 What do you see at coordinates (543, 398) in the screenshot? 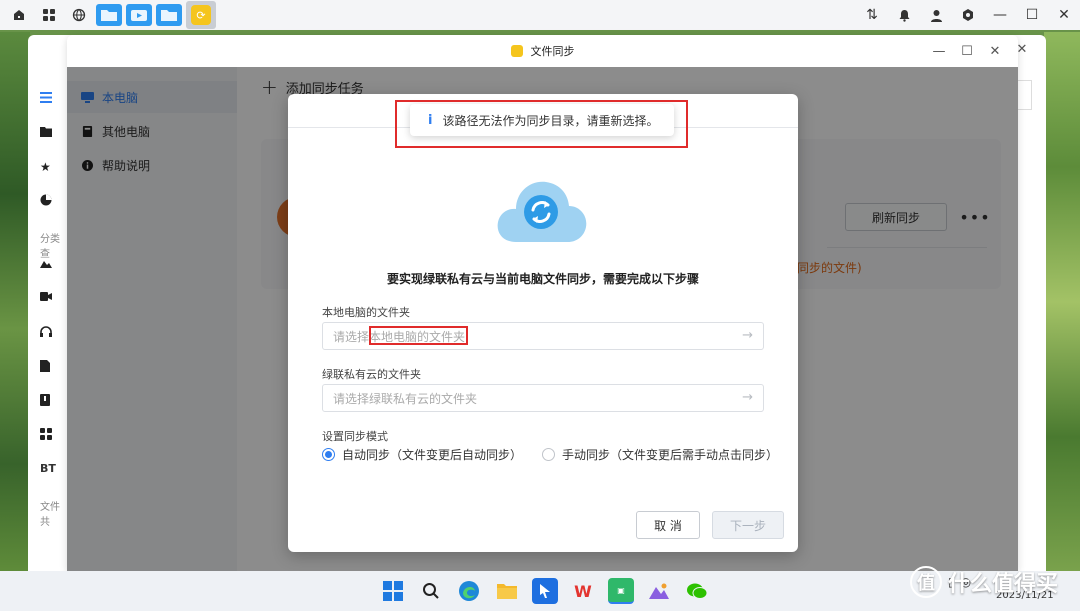
I see `cloud-folder-field: 请选择绿联私有云的文件夹 →` at bounding box center [543, 398].